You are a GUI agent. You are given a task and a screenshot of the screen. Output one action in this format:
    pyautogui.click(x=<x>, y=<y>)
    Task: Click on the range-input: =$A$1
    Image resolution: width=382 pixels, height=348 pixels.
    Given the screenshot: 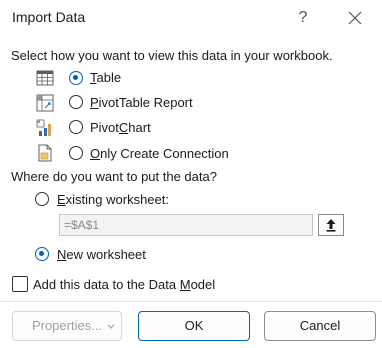 What is the action you would take?
    pyautogui.click(x=186, y=225)
    